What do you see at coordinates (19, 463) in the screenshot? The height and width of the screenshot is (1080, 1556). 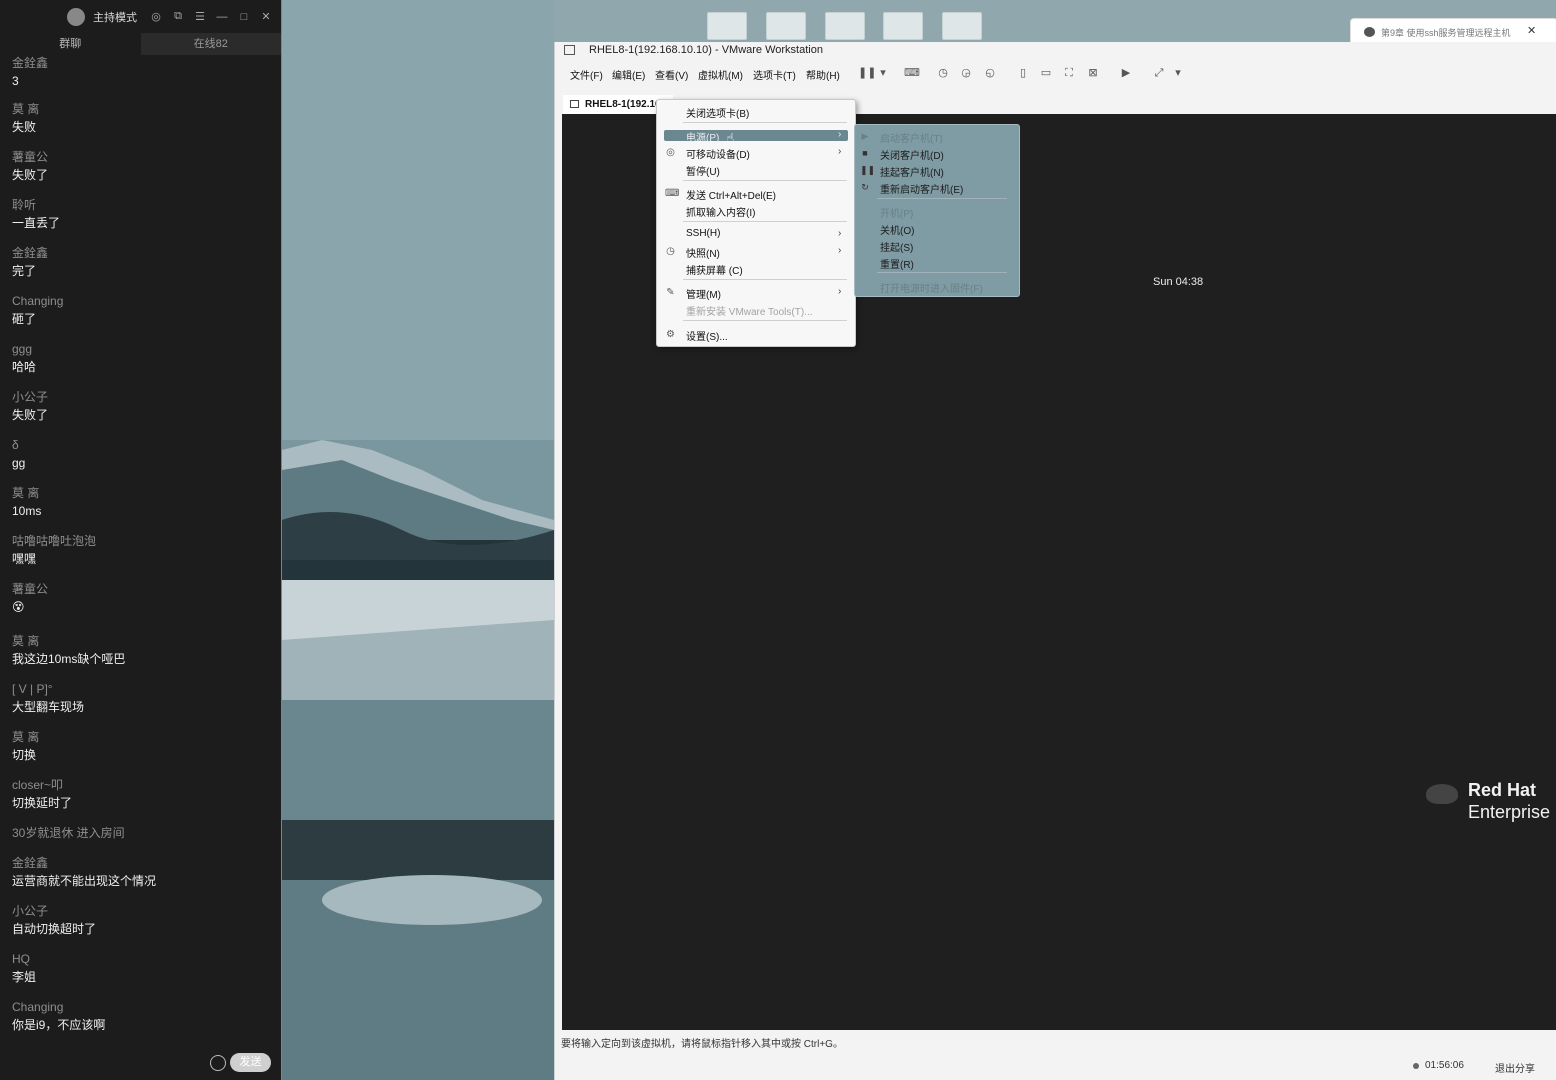 I see `chat-text: gg` at bounding box center [19, 463].